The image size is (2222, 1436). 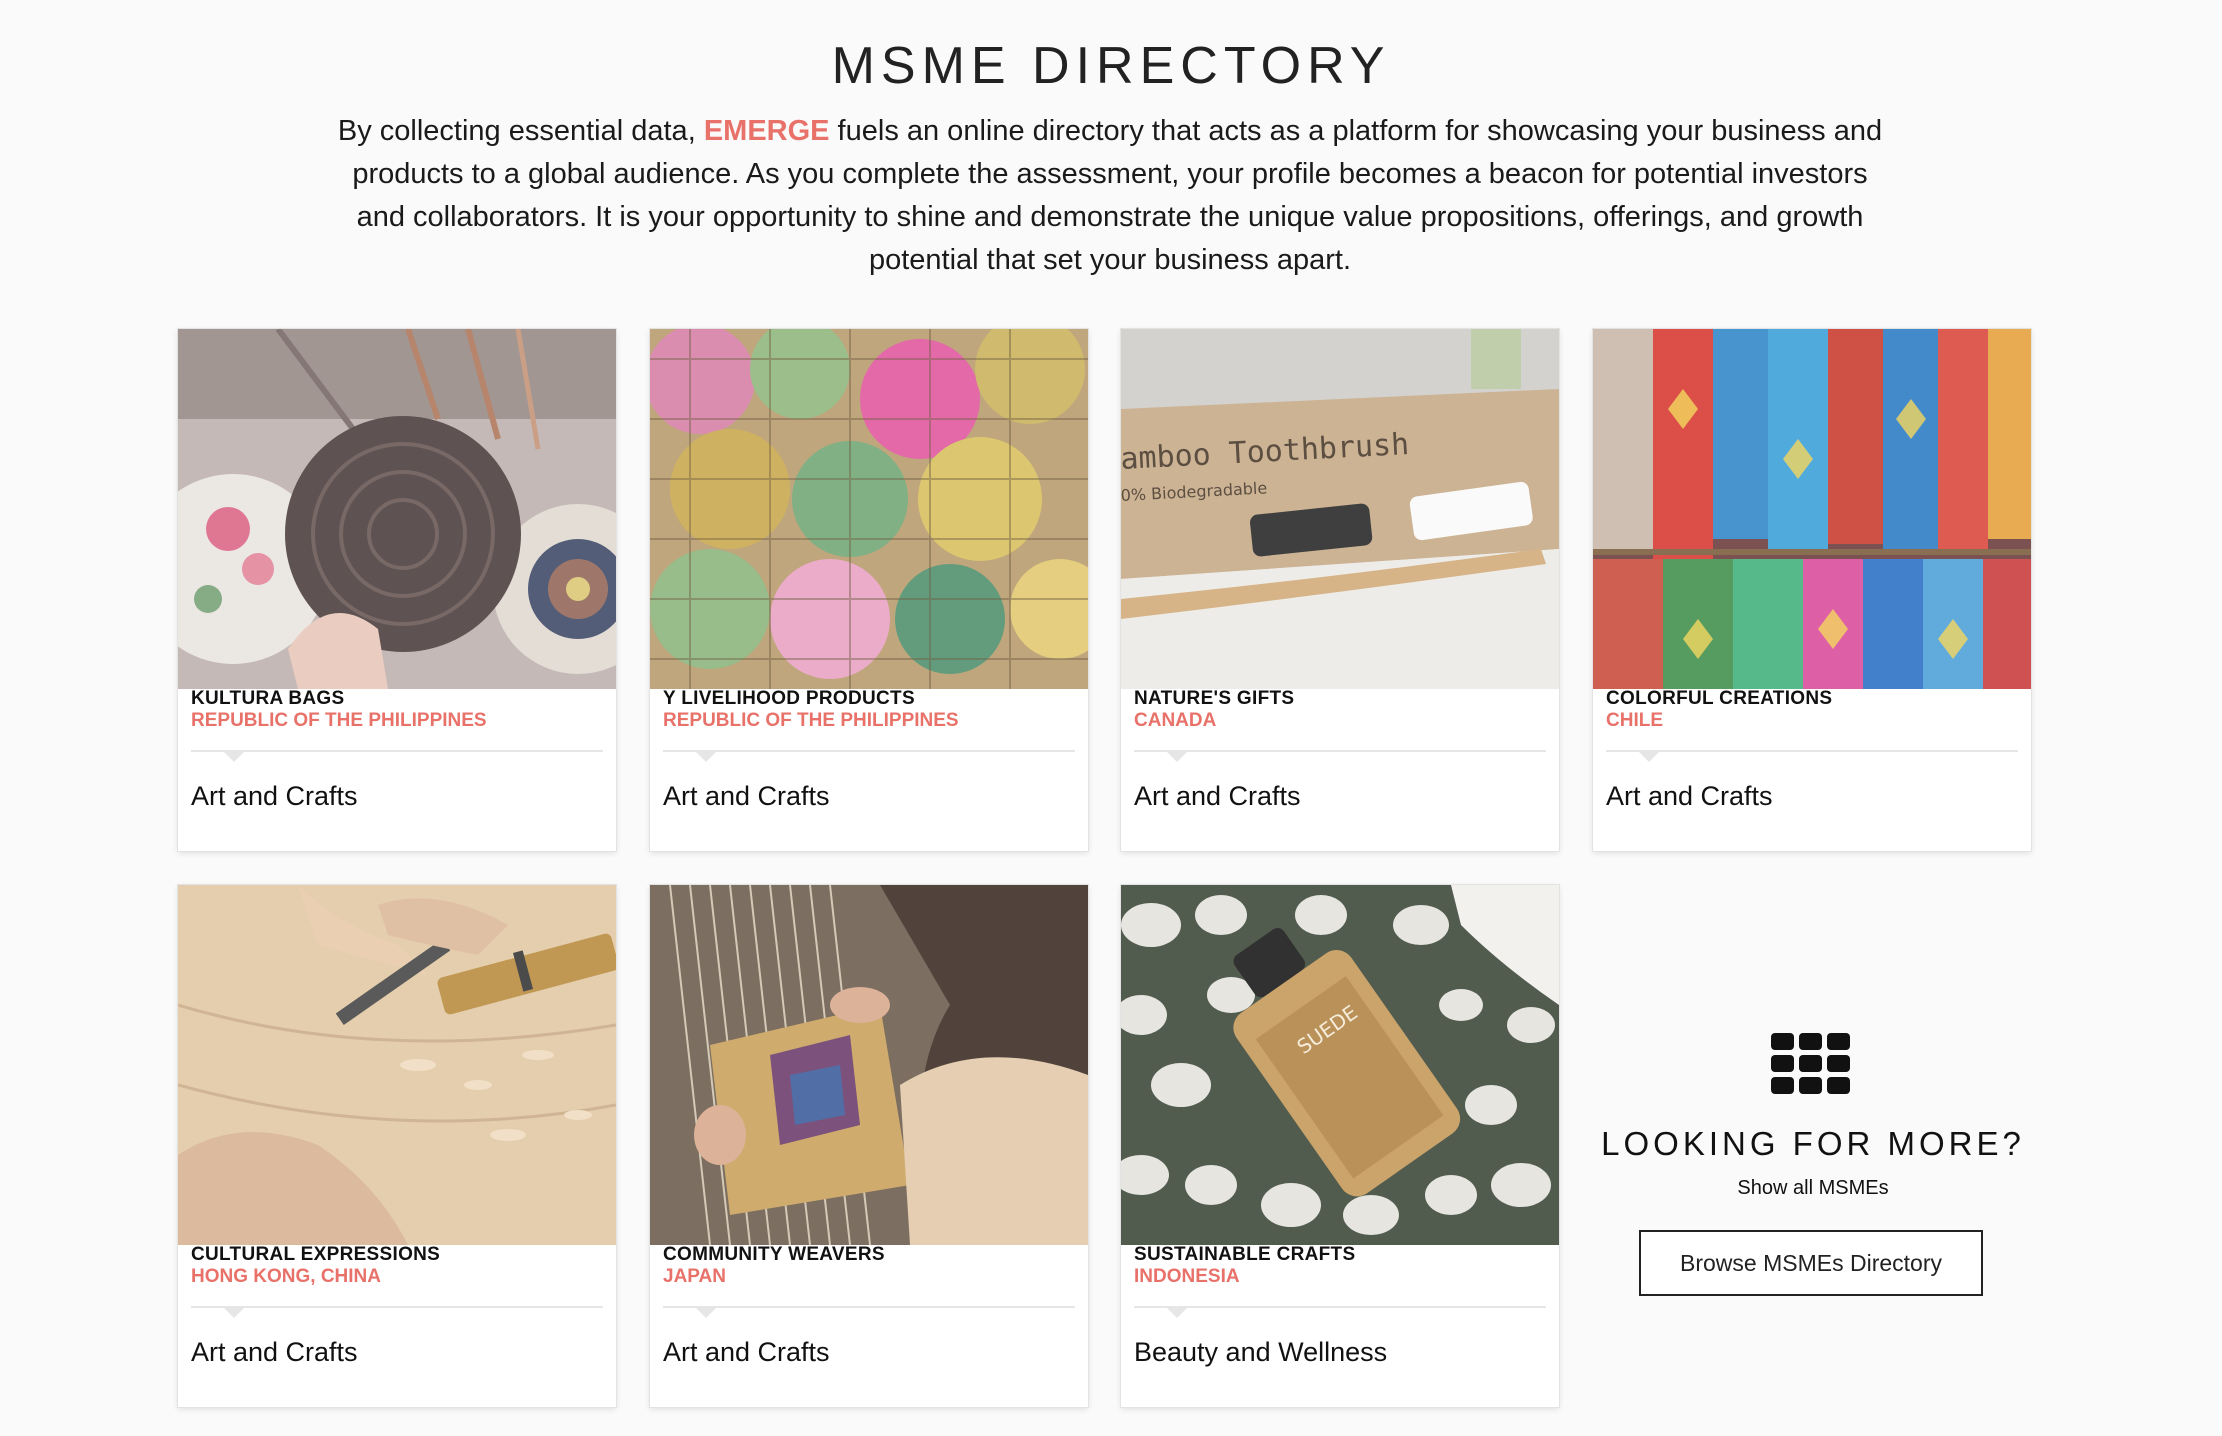 What do you see at coordinates (1111, 66) in the screenshot?
I see `page-title: MSME DIRECTORY` at bounding box center [1111, 66].